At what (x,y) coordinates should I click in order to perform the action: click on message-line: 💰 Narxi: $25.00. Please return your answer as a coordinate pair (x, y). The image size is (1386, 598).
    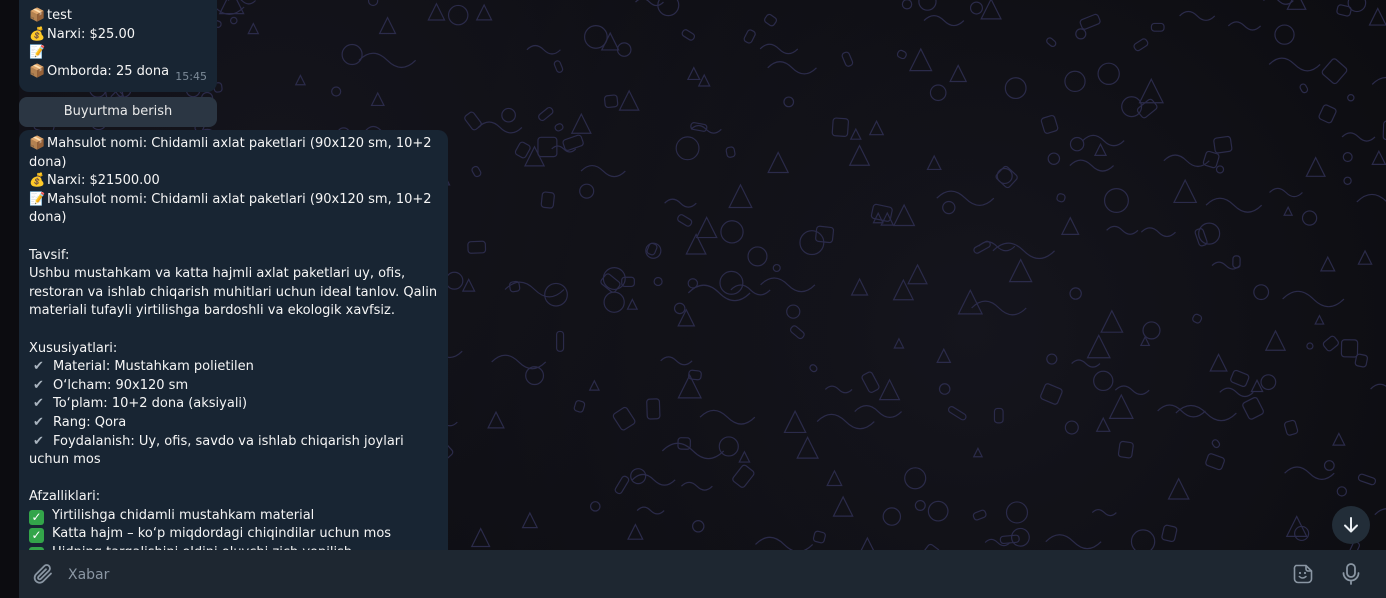
    Looking at the image, I should click on (118, 35).